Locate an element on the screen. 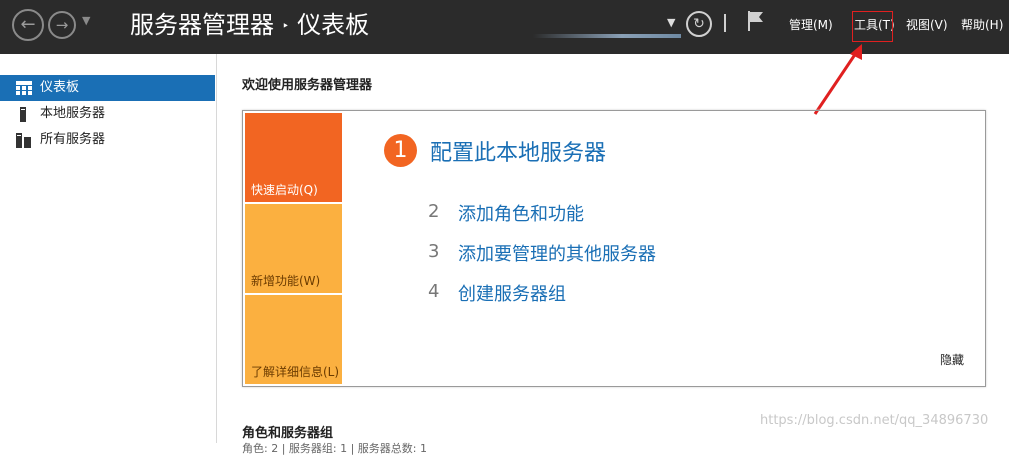 This screenshot has width=1009, height=456. sidebar-item-all-servers: 所有服务器 is located at coordinates (107, 140).